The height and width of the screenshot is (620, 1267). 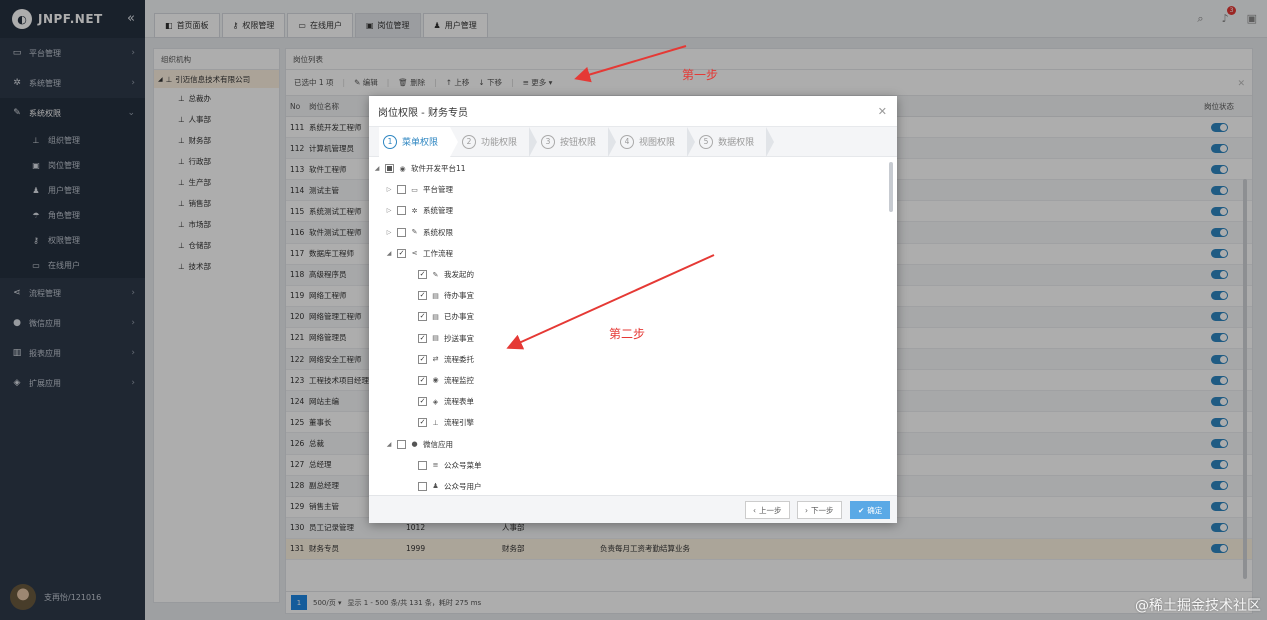 I want to click on annotation-arrows, so click(x=610, y=197).